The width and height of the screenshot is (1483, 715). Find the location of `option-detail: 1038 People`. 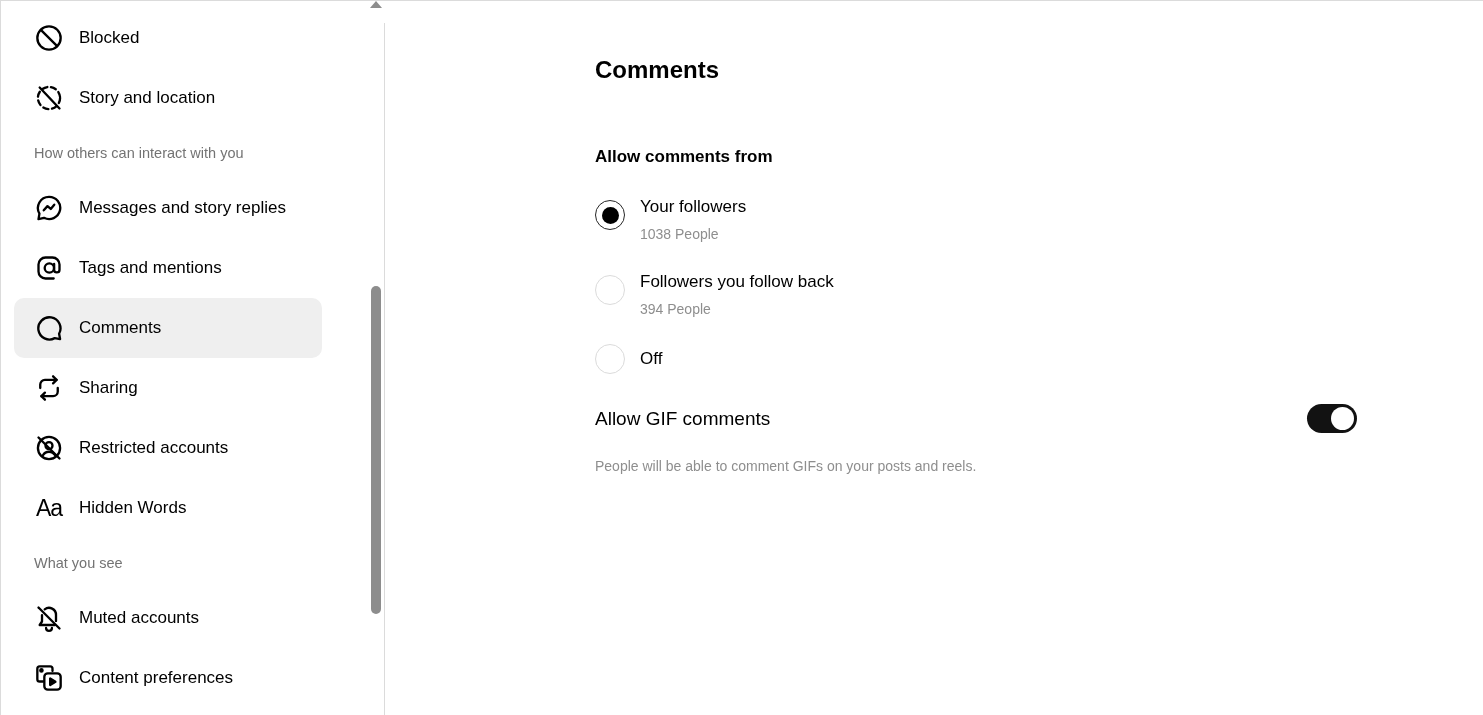

option-detail: 1038 People is located at coordinates (680, 234).